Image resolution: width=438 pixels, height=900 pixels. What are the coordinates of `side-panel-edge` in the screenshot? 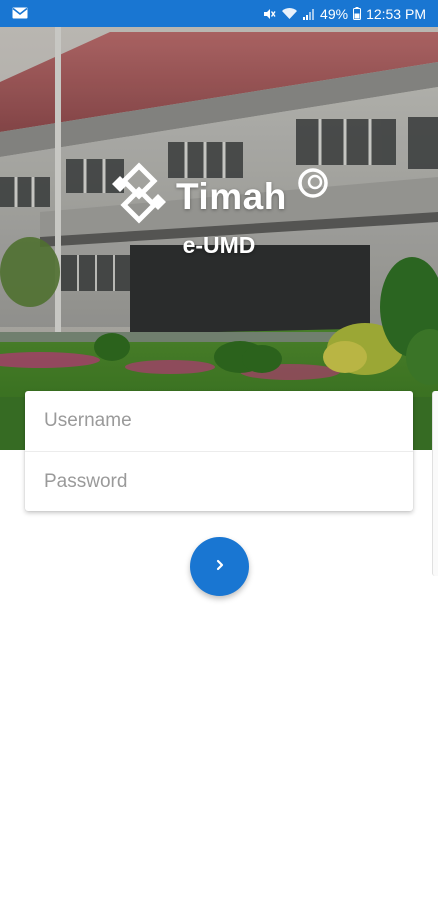 It's located at (435, 483).